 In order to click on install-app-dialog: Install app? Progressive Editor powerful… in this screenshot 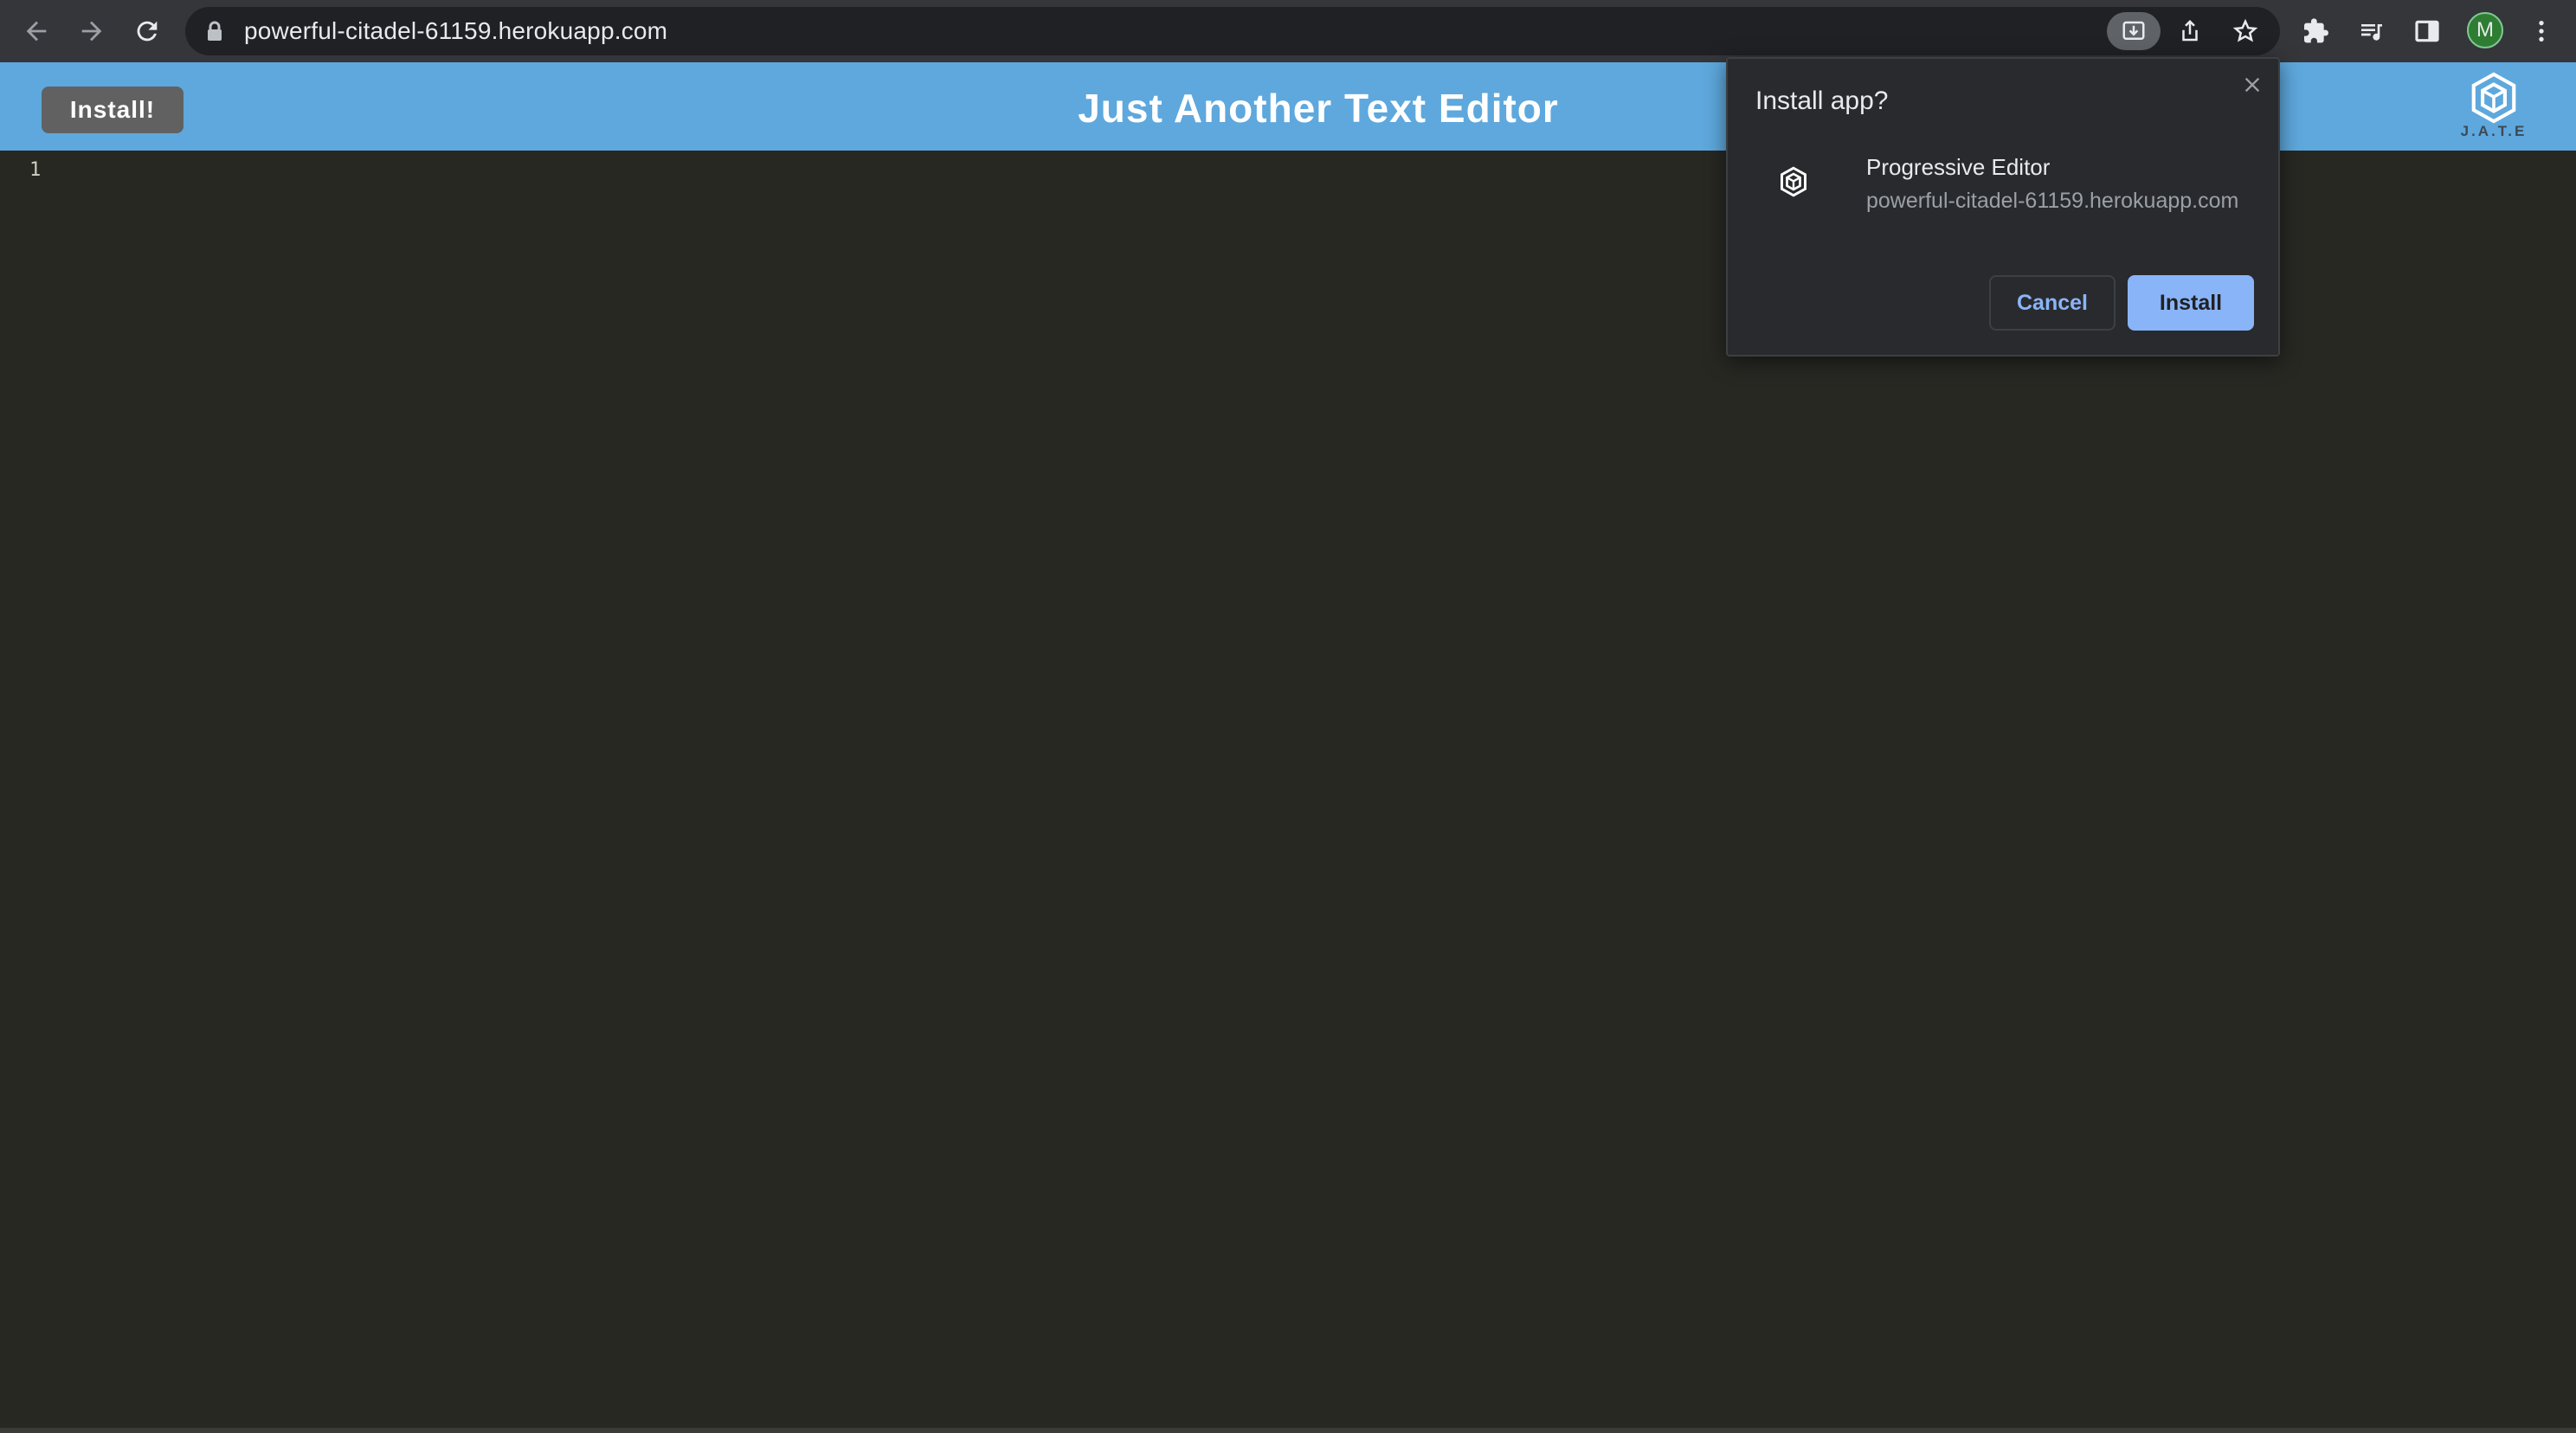, I will do `click(2003, 207)`.